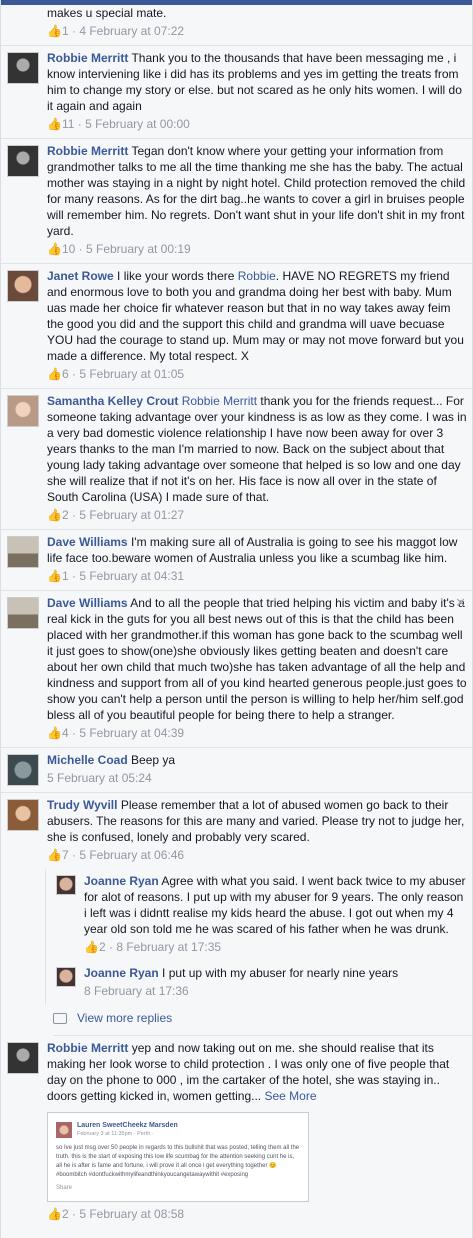 This screenshot has width=473, height=1238. I want to click on reply-meta: 👍2 · 8 February at 17:35, so click(153, 947).